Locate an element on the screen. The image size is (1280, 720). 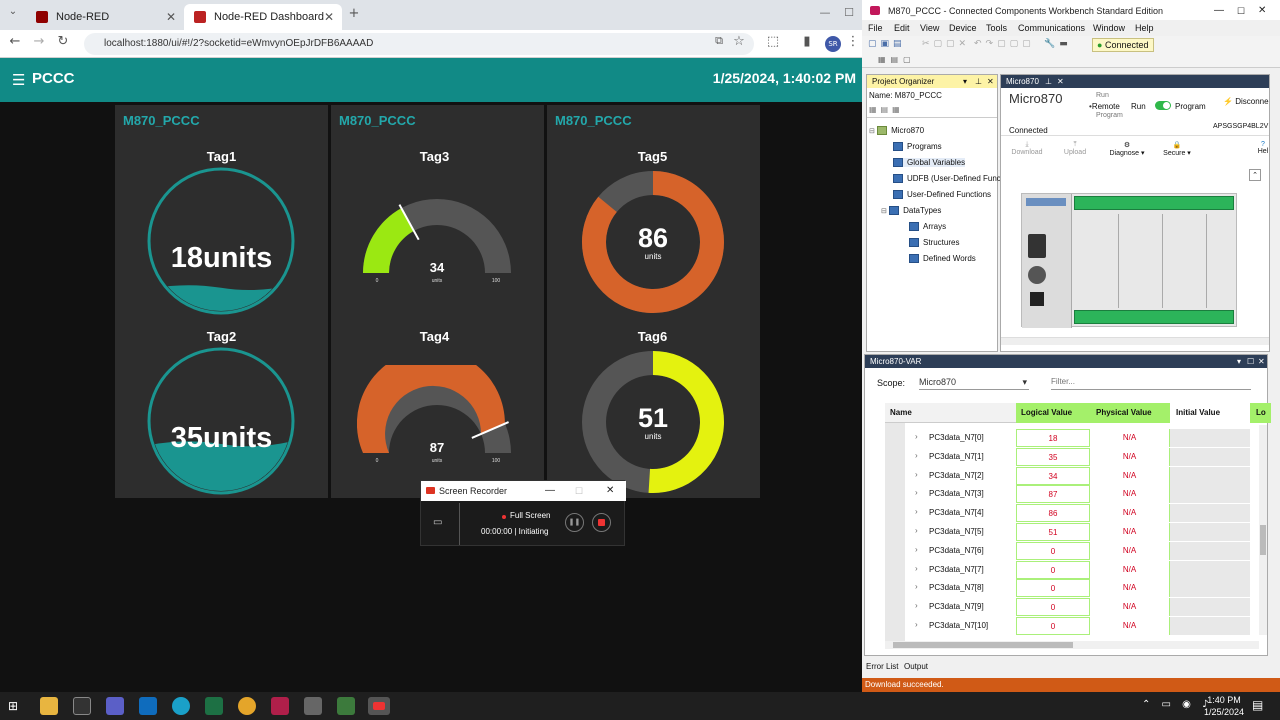
menu-device: Device is located at coordinates (963, 28).